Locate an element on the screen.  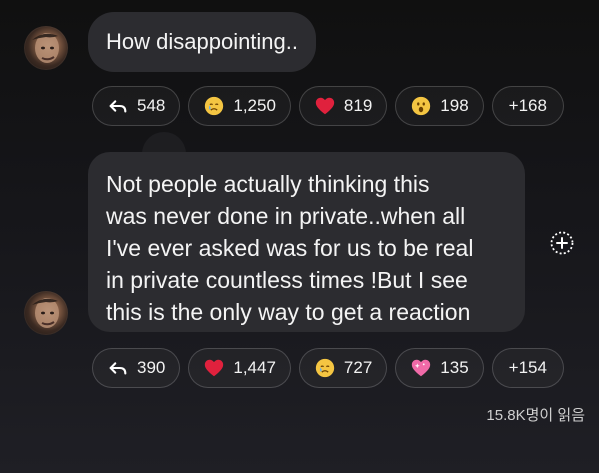
reaction-bar: 390 1,447 727 135 +154 is located at coordinates (328, 368).